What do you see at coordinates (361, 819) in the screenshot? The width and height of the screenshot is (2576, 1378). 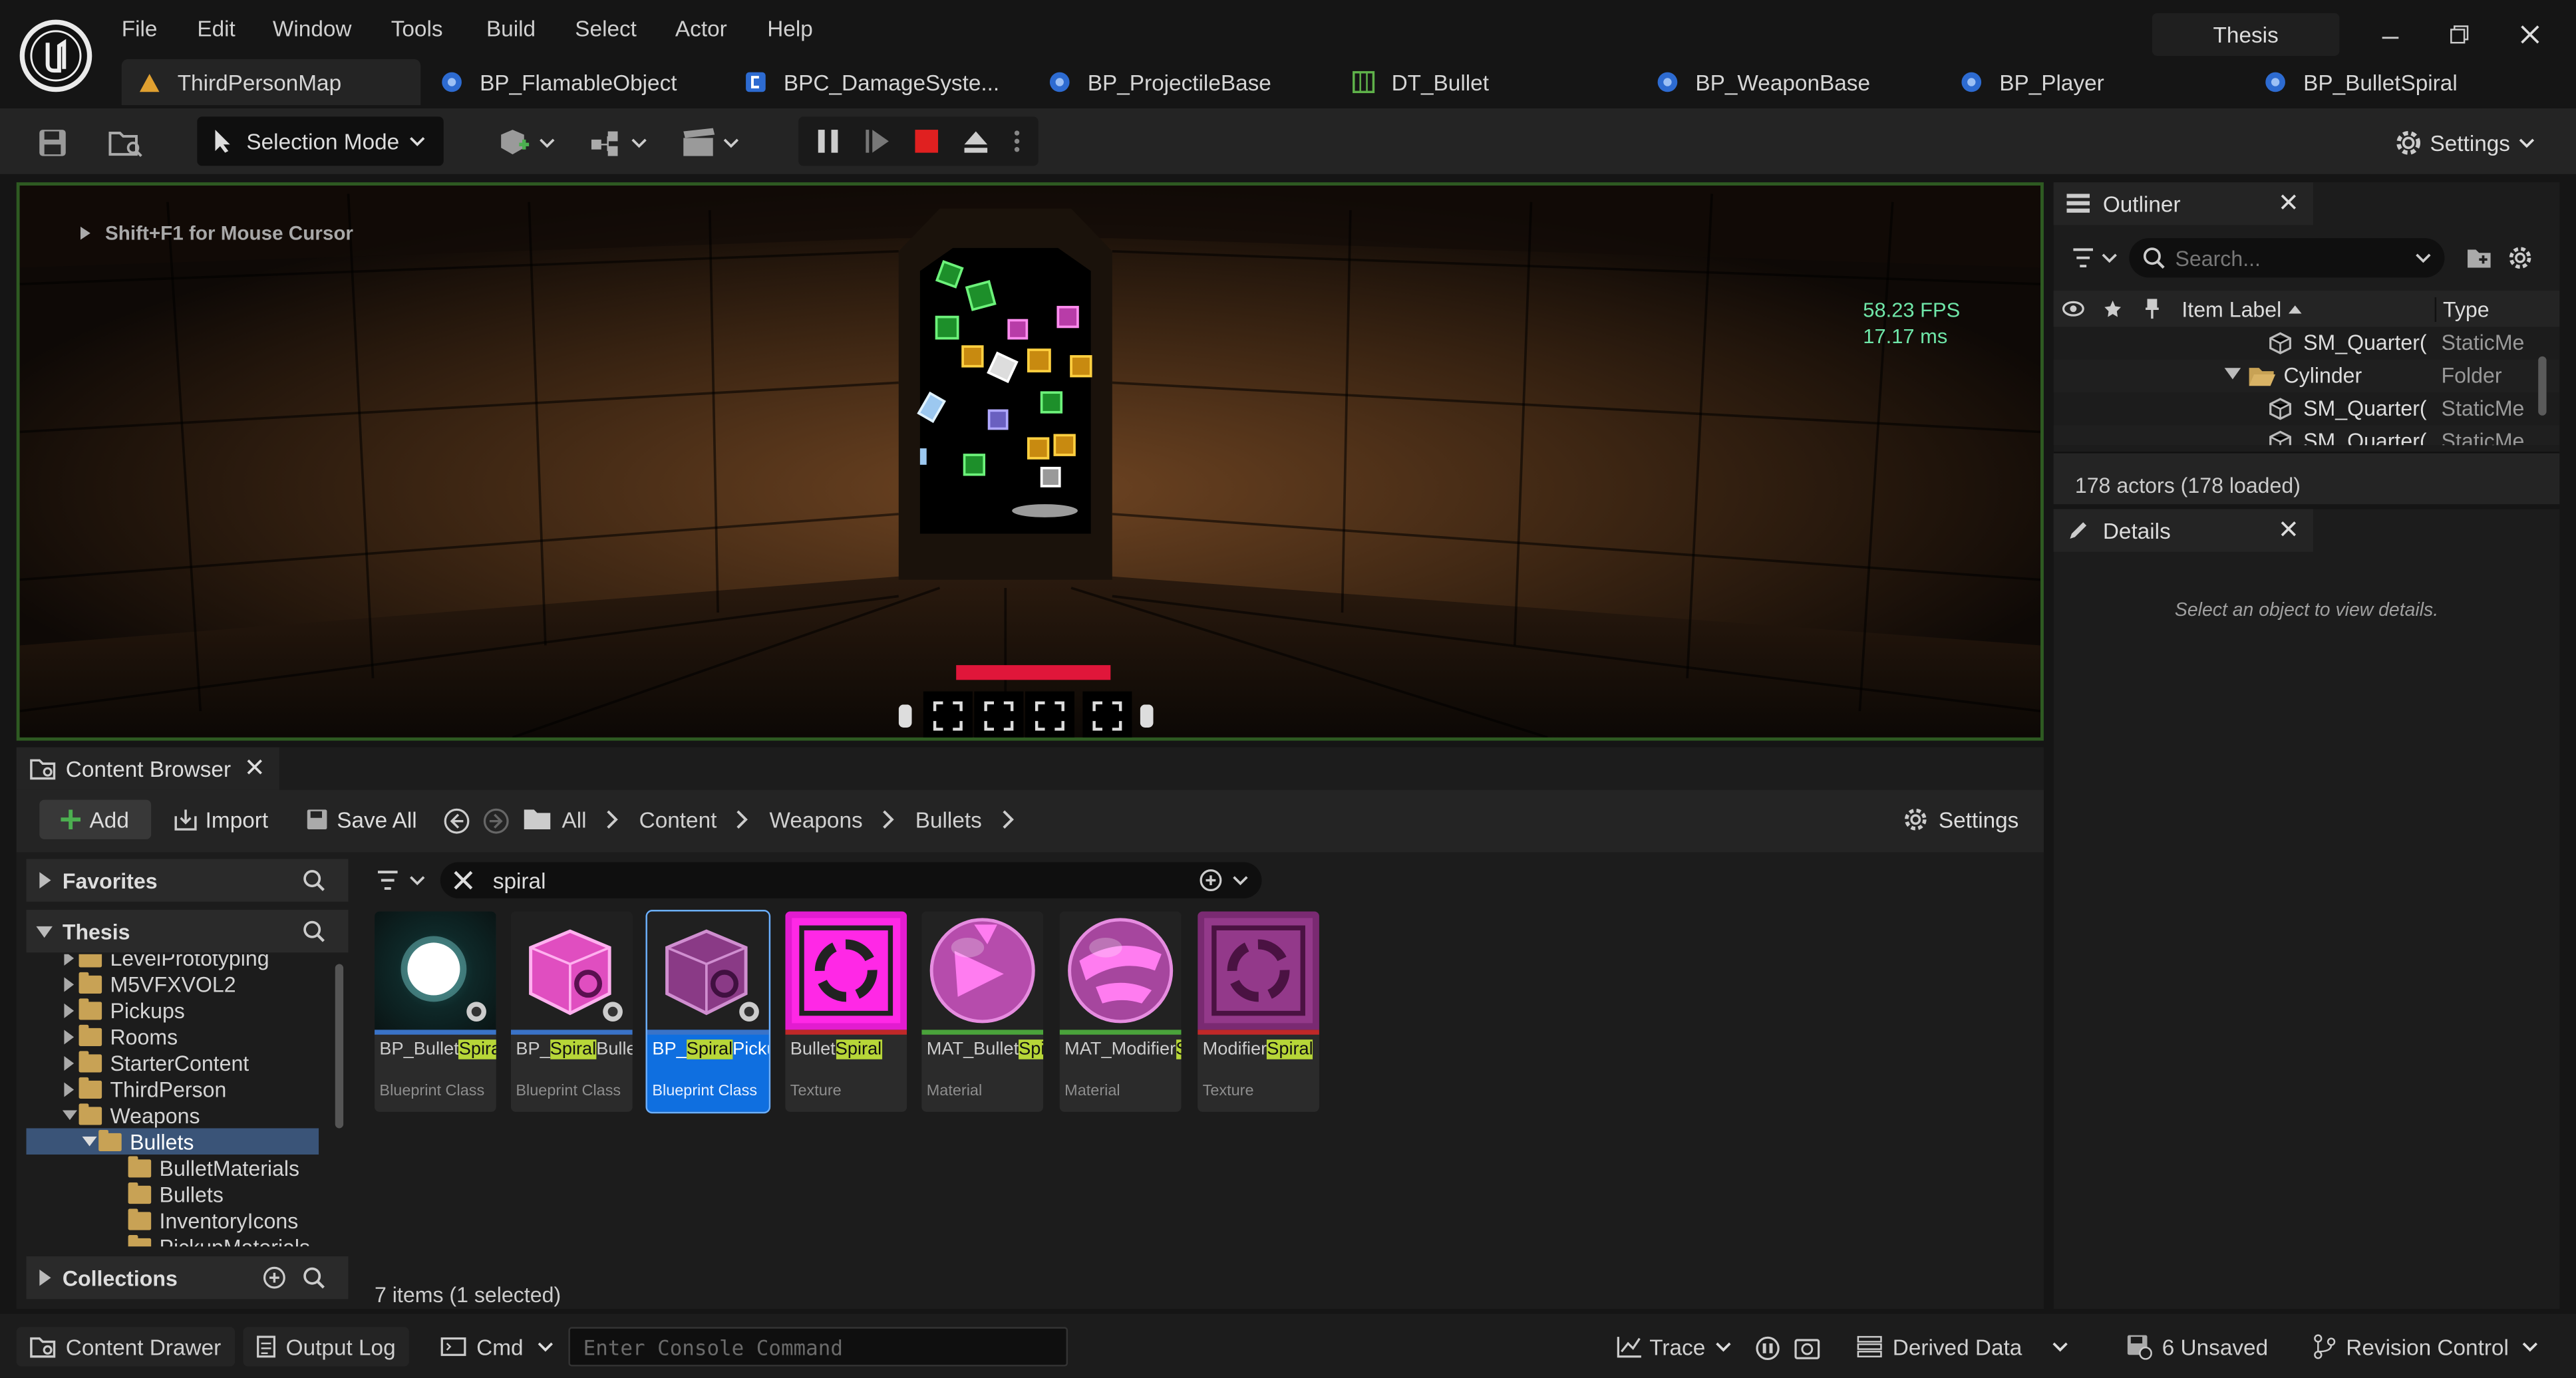 I see `save-all-button: Save All` at bounding box center [361, 819].